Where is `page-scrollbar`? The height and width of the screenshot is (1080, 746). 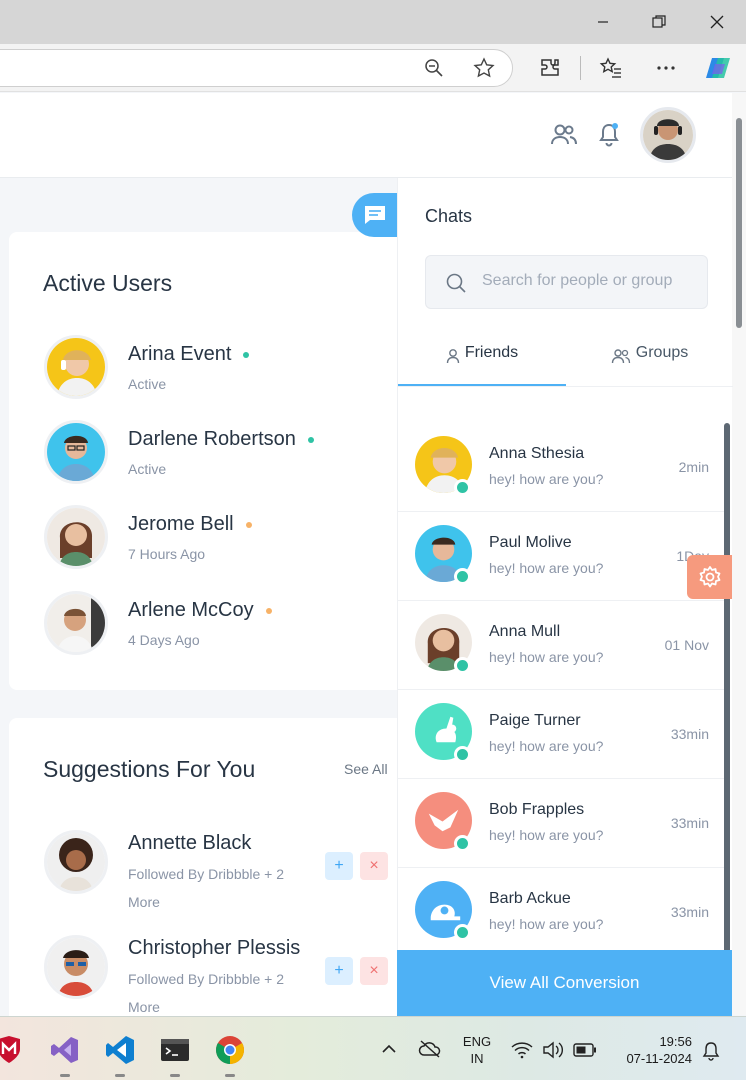 page-scrollbar is located at coordinates (739, 554).